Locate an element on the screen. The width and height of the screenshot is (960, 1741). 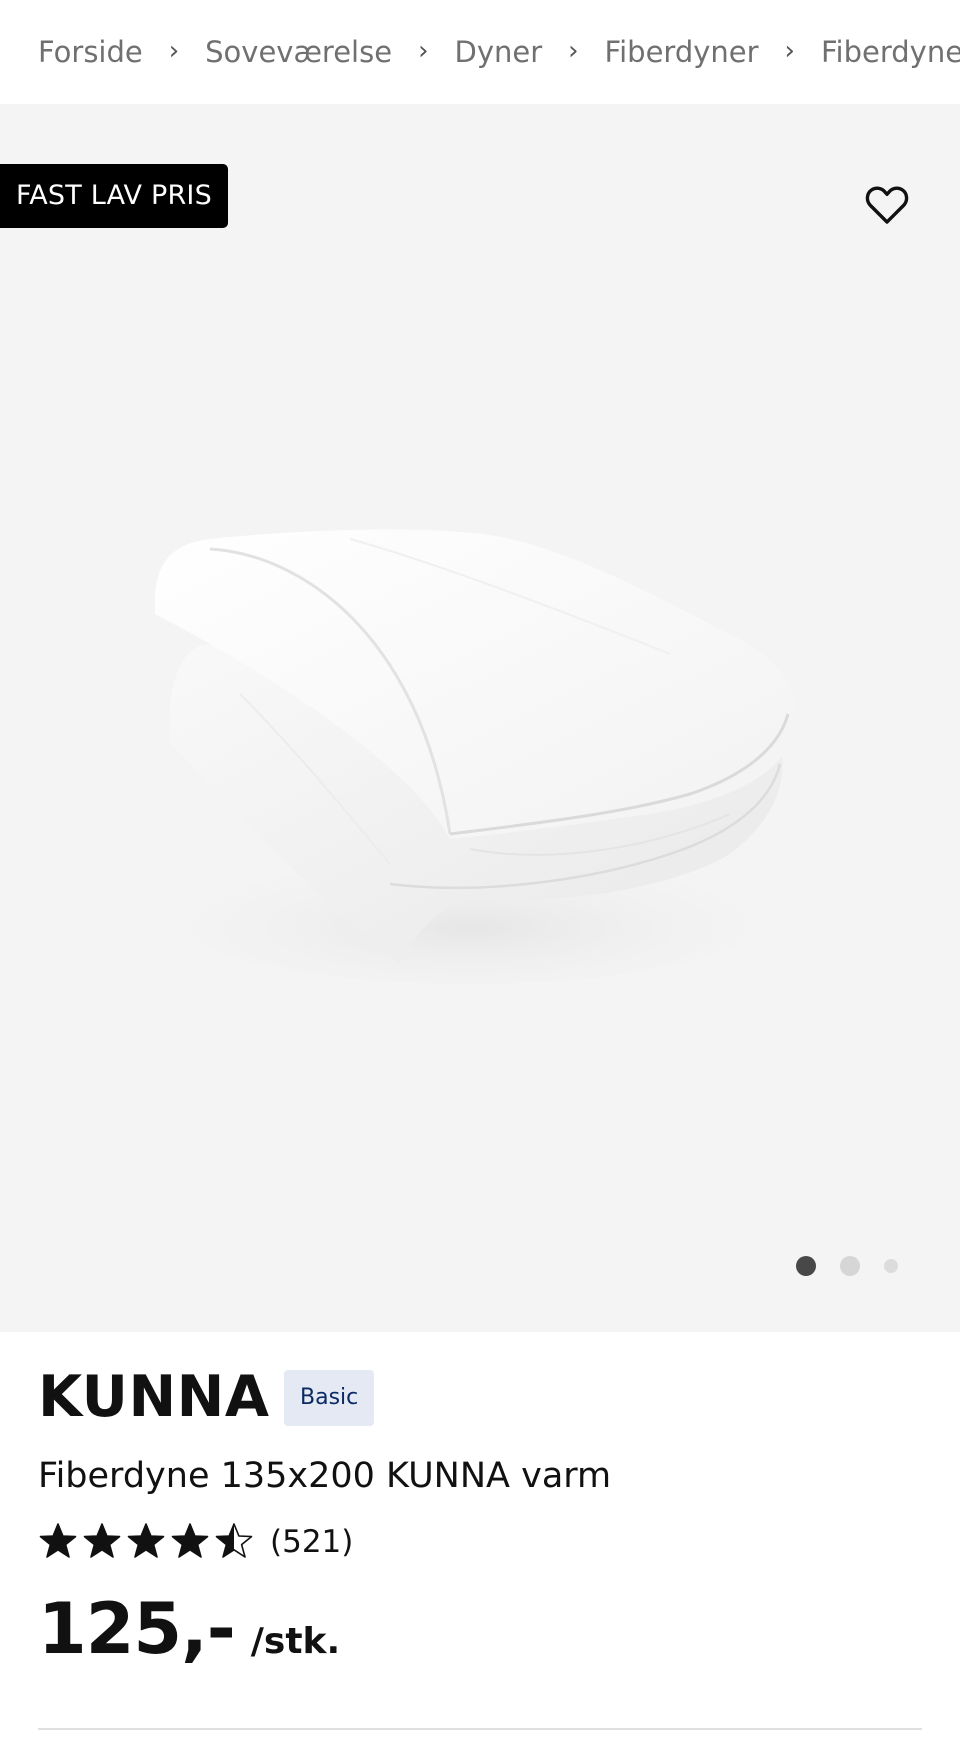
price-badge: FAST LAV PRIS is located at coordinates (114, 196).